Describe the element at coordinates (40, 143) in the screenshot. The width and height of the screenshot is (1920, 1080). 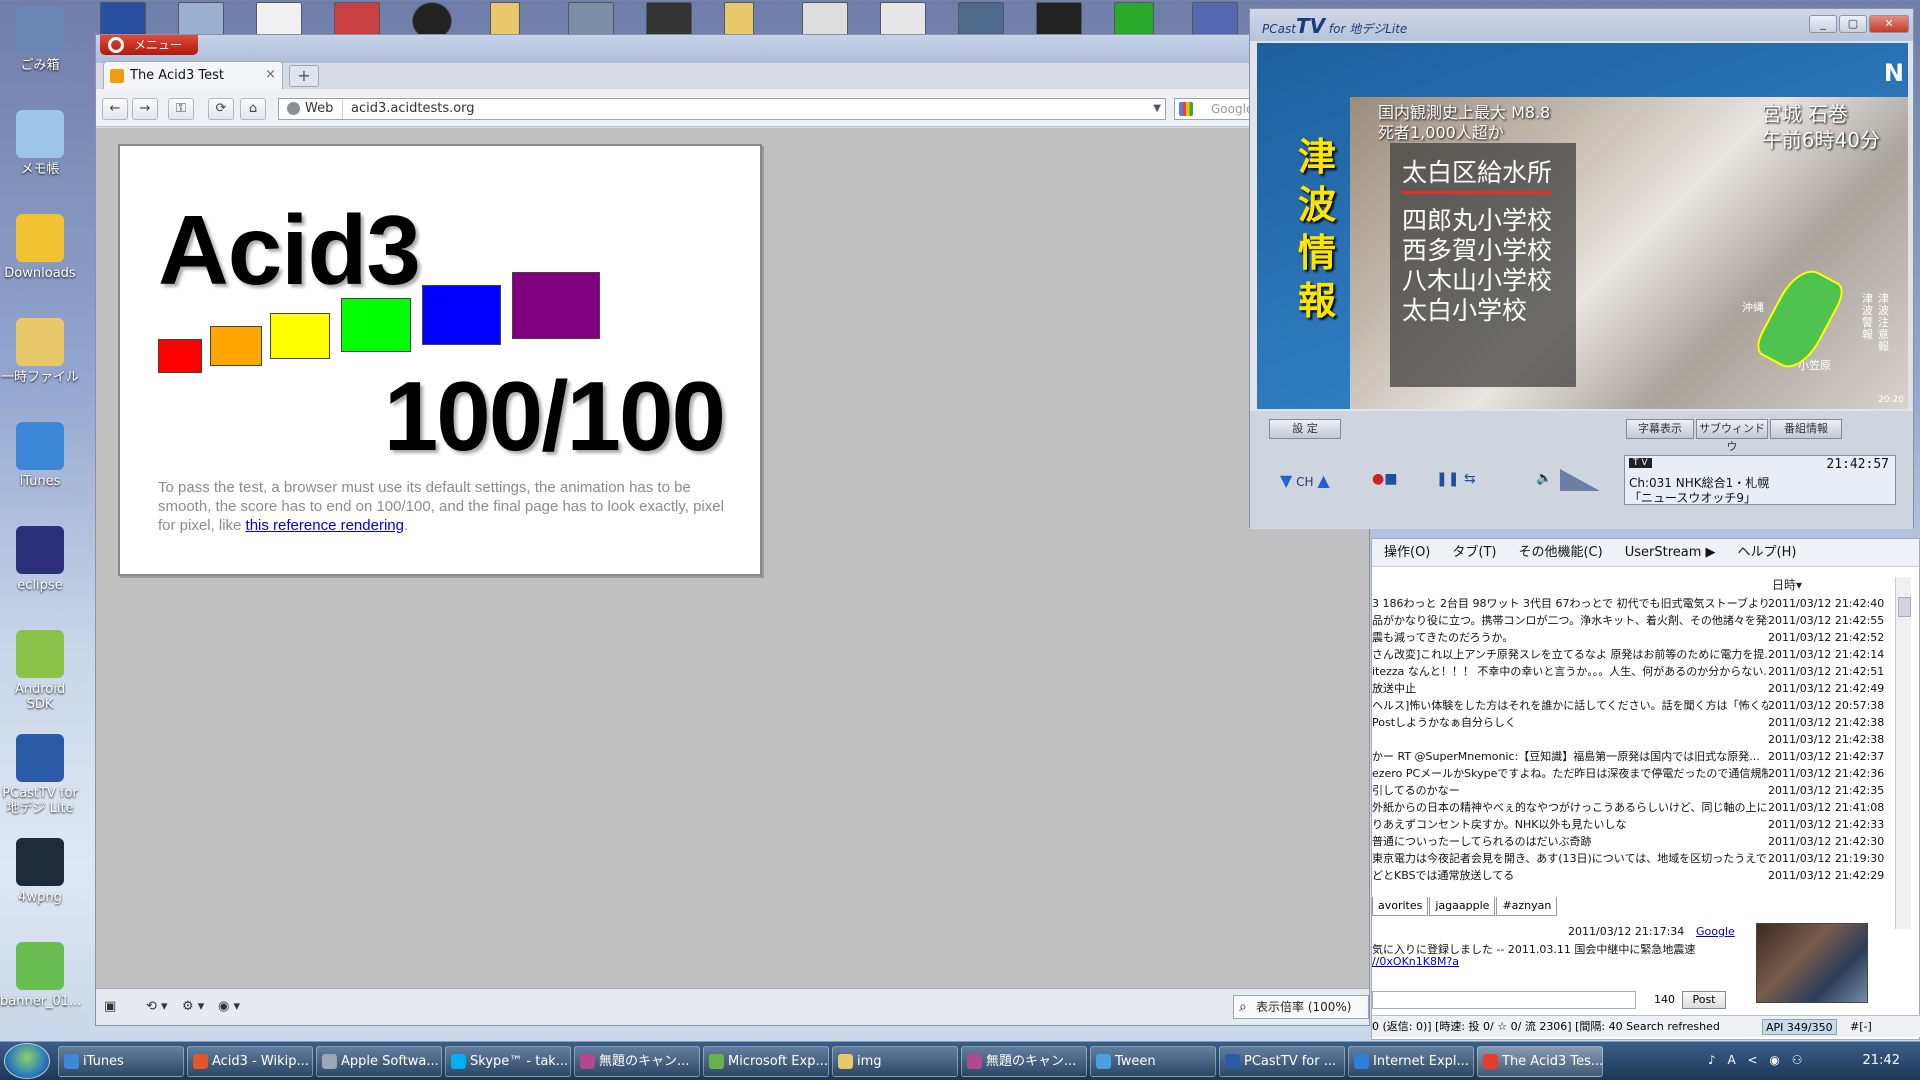
I see `desktop-icon: メモ帳` at that location.